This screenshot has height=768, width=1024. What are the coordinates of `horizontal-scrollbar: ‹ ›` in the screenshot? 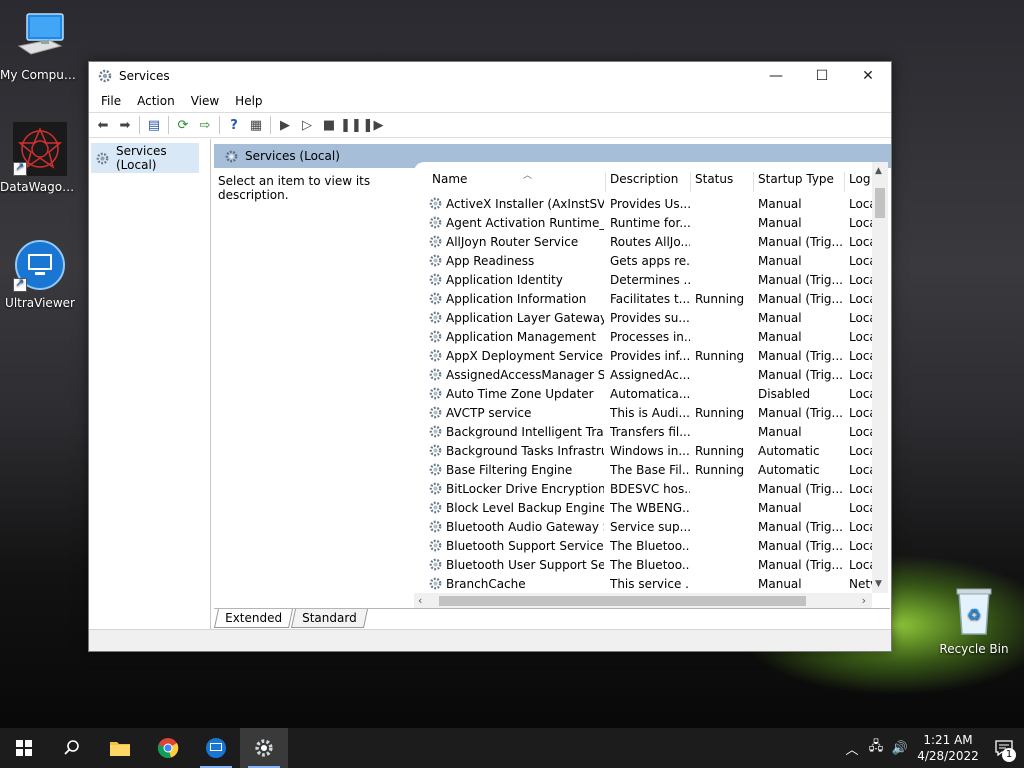 It's located at (643, 601).